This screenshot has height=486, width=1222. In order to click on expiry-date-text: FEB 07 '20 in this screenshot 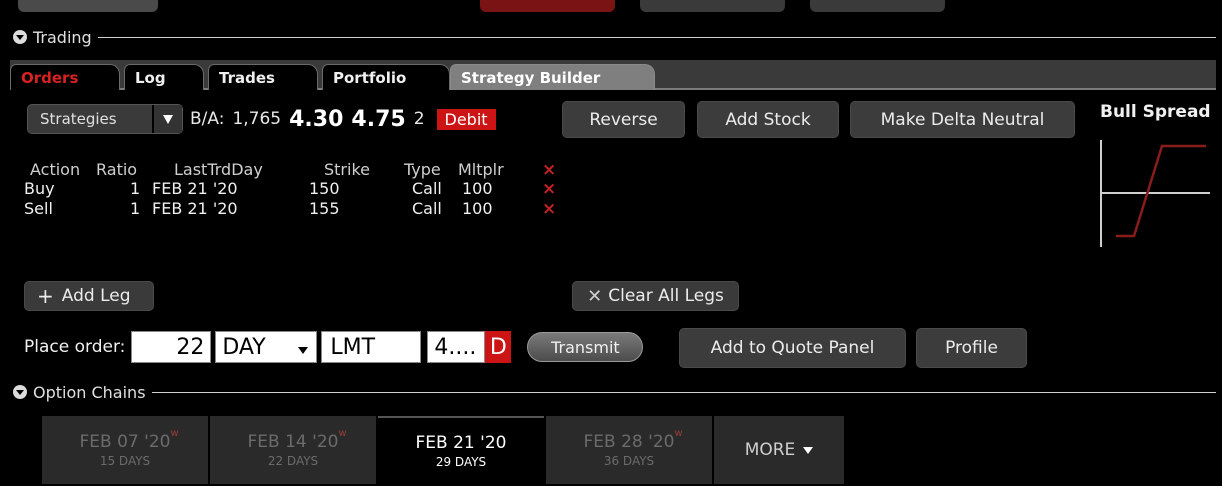, I will do `click(125, 442)`.